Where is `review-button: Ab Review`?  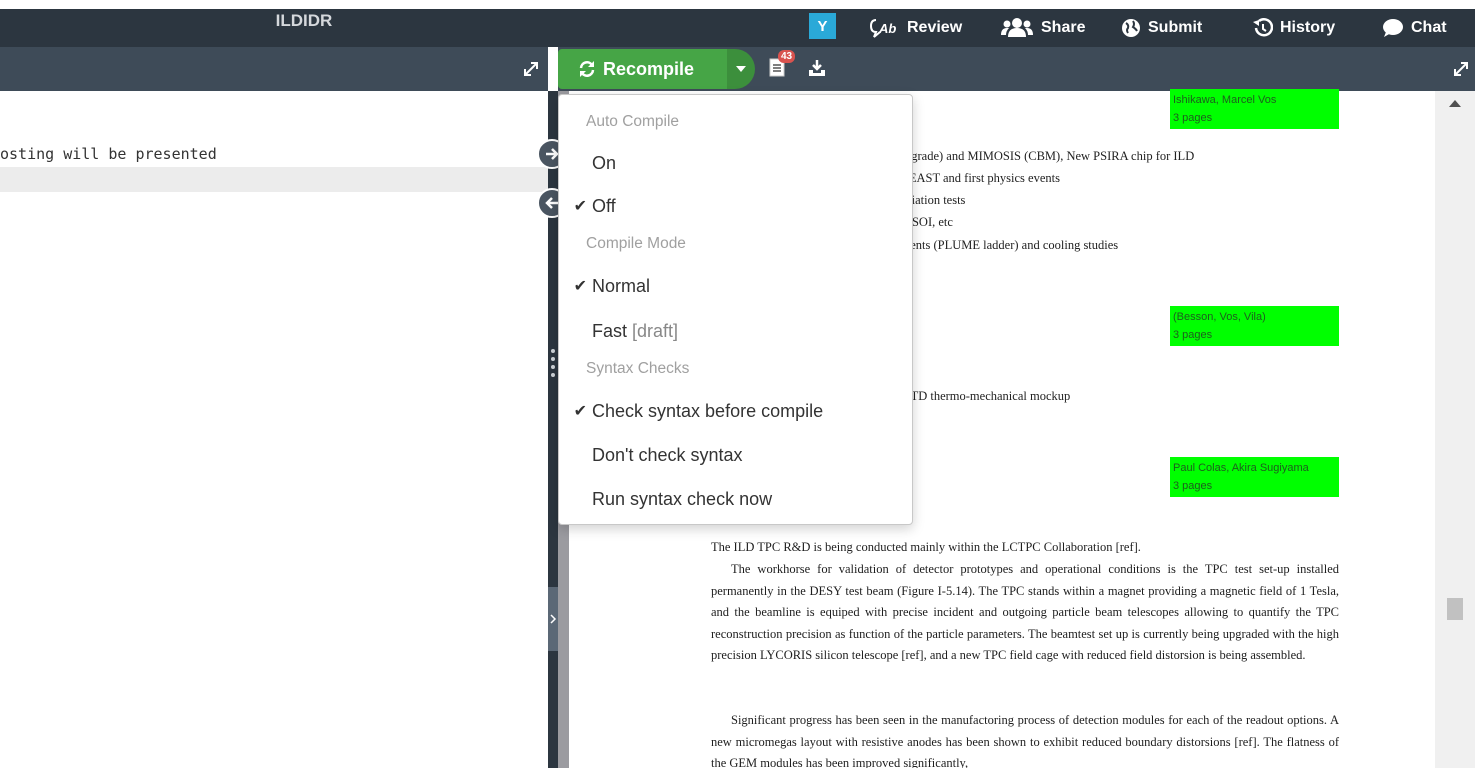 review-button: Ab Review is located at coordinates (916, 28).